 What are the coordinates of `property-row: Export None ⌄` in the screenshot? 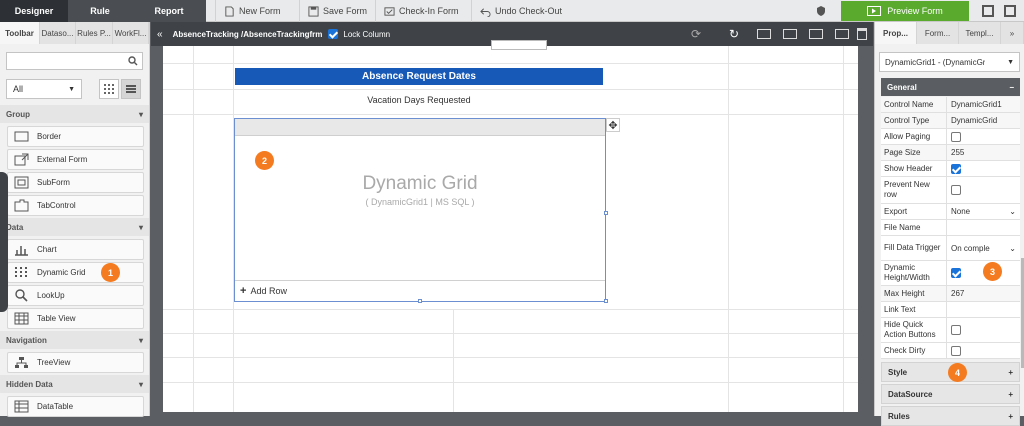 It's located at (950, 212).